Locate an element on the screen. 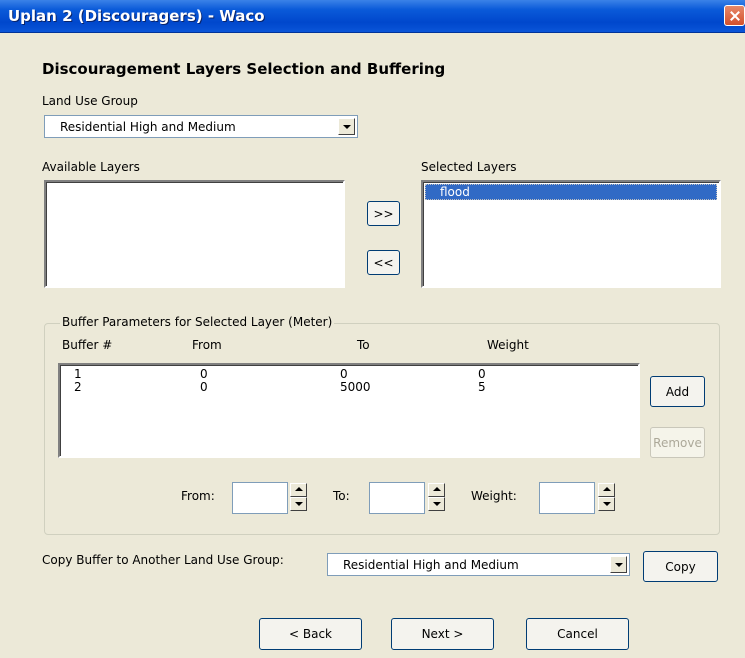  column-header-from: From is located at coordinates (207, 345).